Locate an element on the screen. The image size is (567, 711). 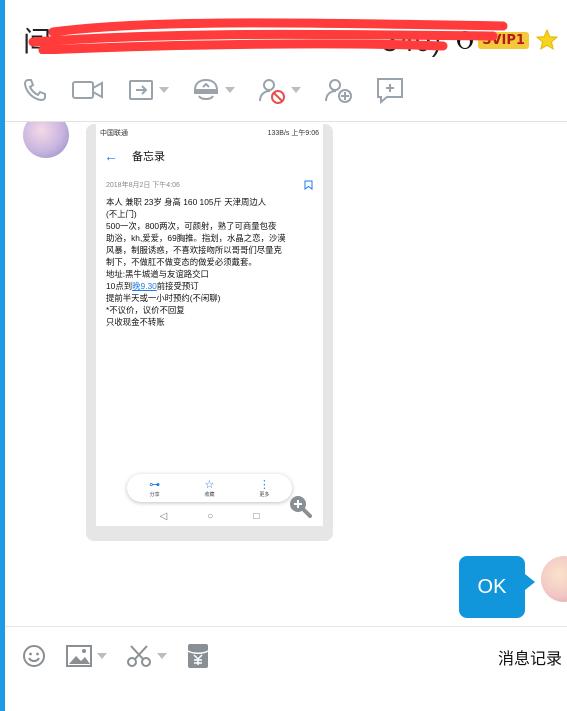
contact-title: 间 340) SVIP1 is located at coordinates (291, 40).